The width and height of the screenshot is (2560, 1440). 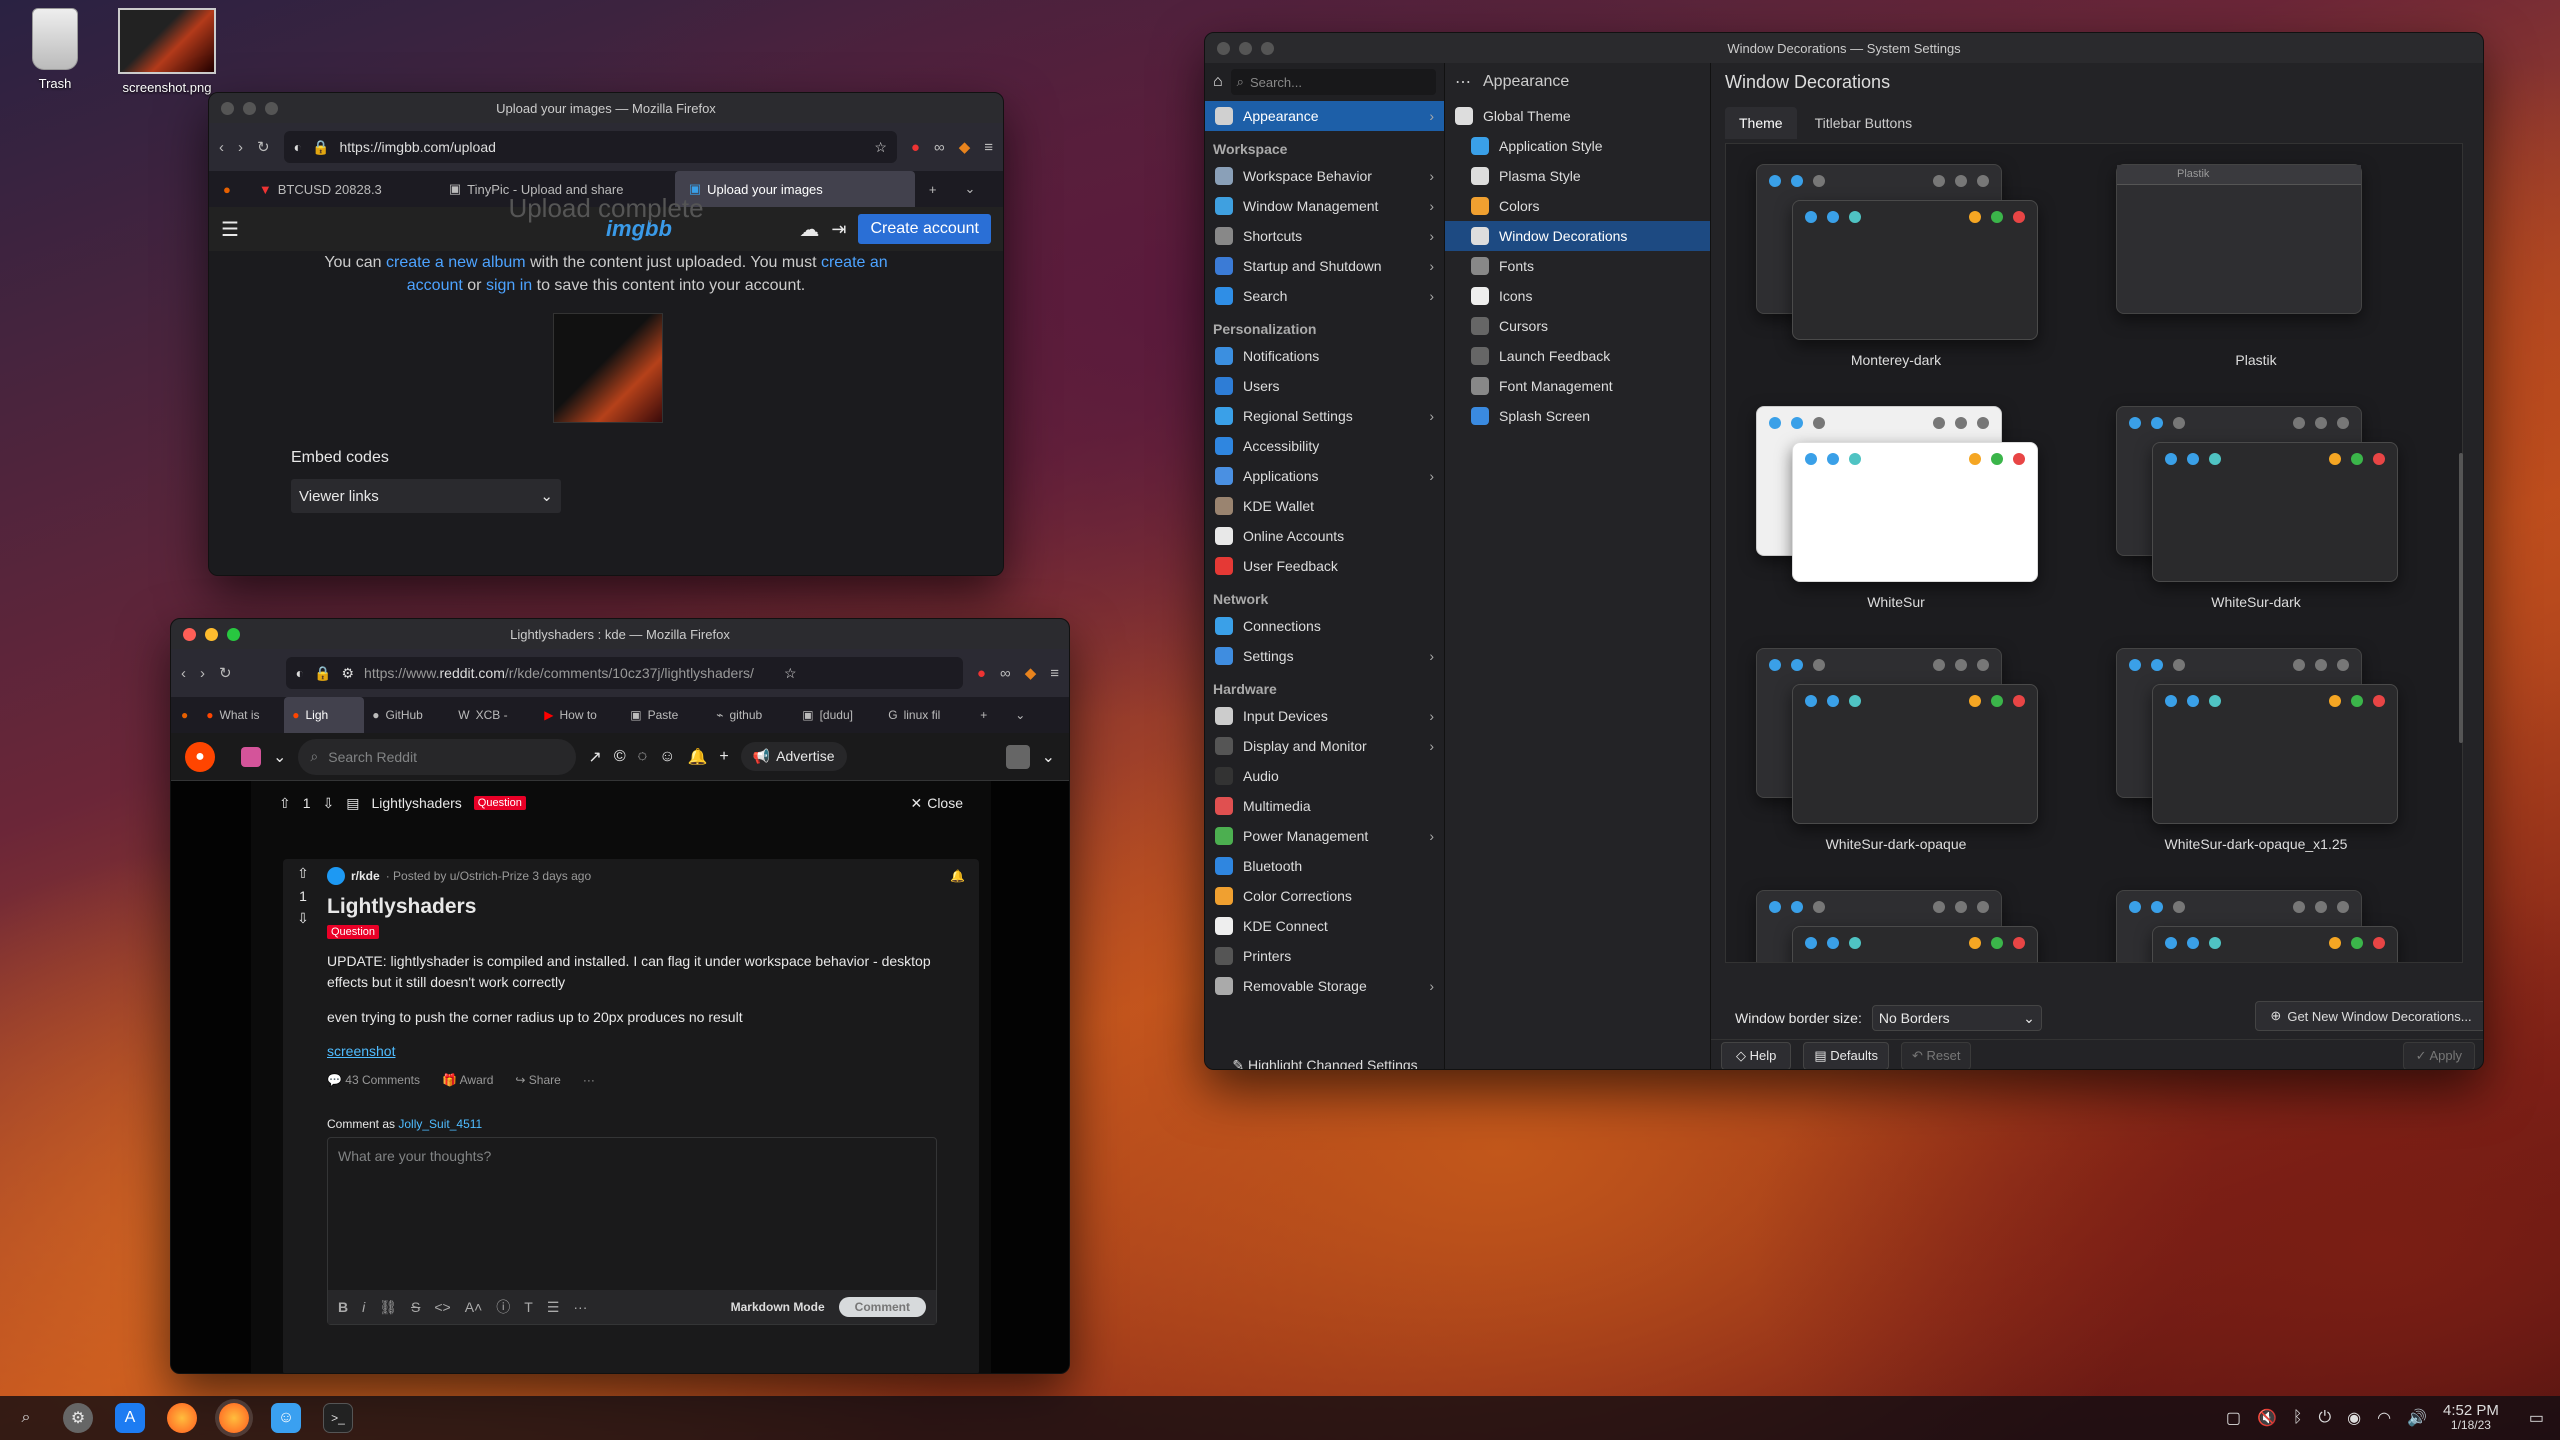 I want to click on clock: 4:52 PM 1/18/23, so click(x=2471, y=1418).